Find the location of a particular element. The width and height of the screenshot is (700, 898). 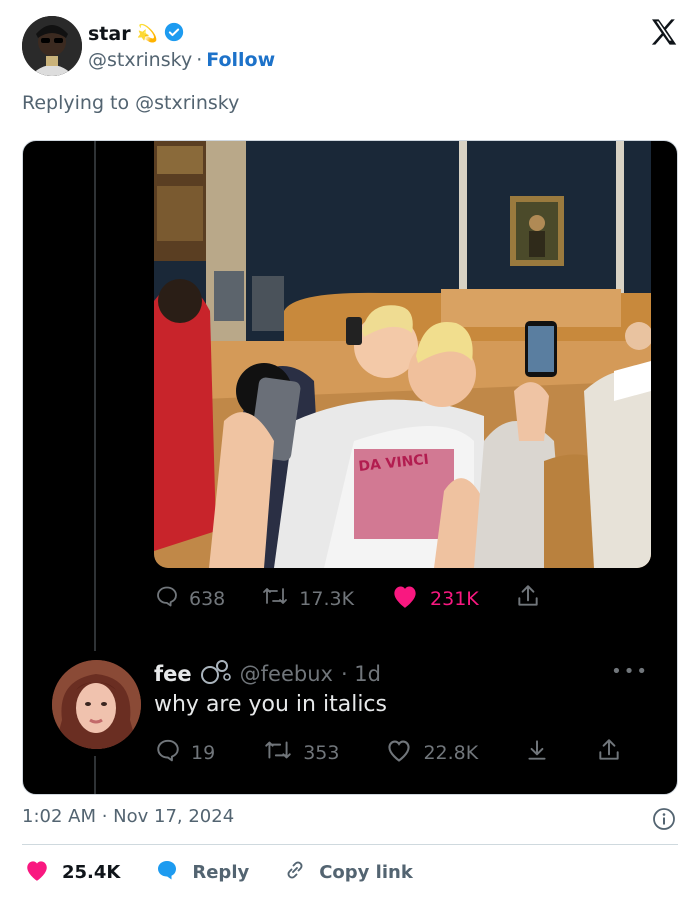

author-handle: @stxrinsky is located at coordinates (140, 60).